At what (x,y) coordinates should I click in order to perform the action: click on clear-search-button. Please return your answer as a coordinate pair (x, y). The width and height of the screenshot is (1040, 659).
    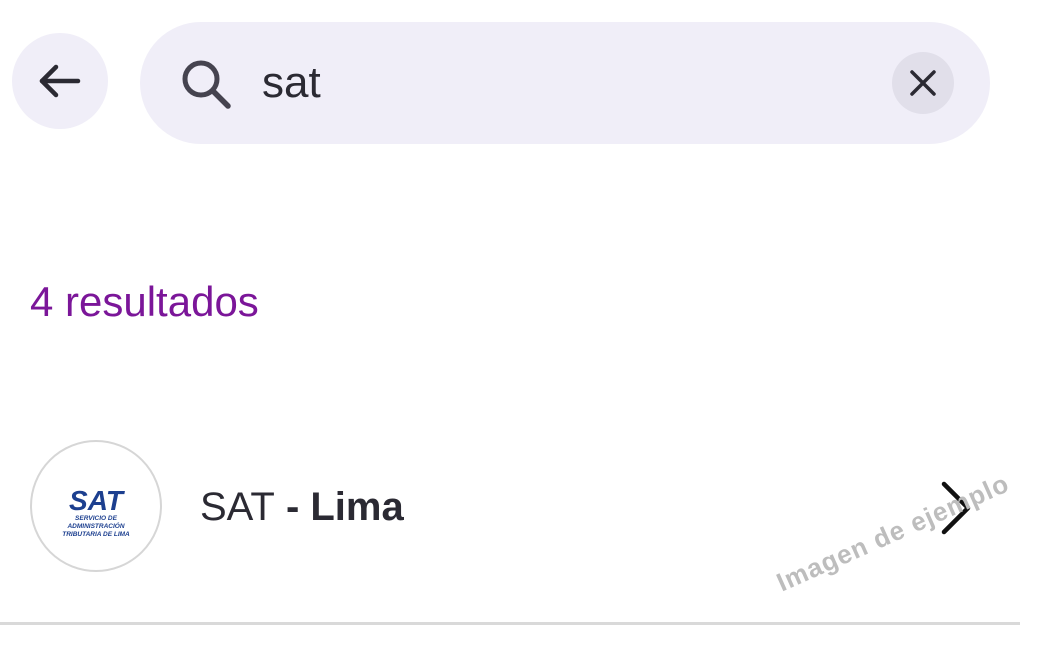
    Looking at the image, I should click on (923, 83).